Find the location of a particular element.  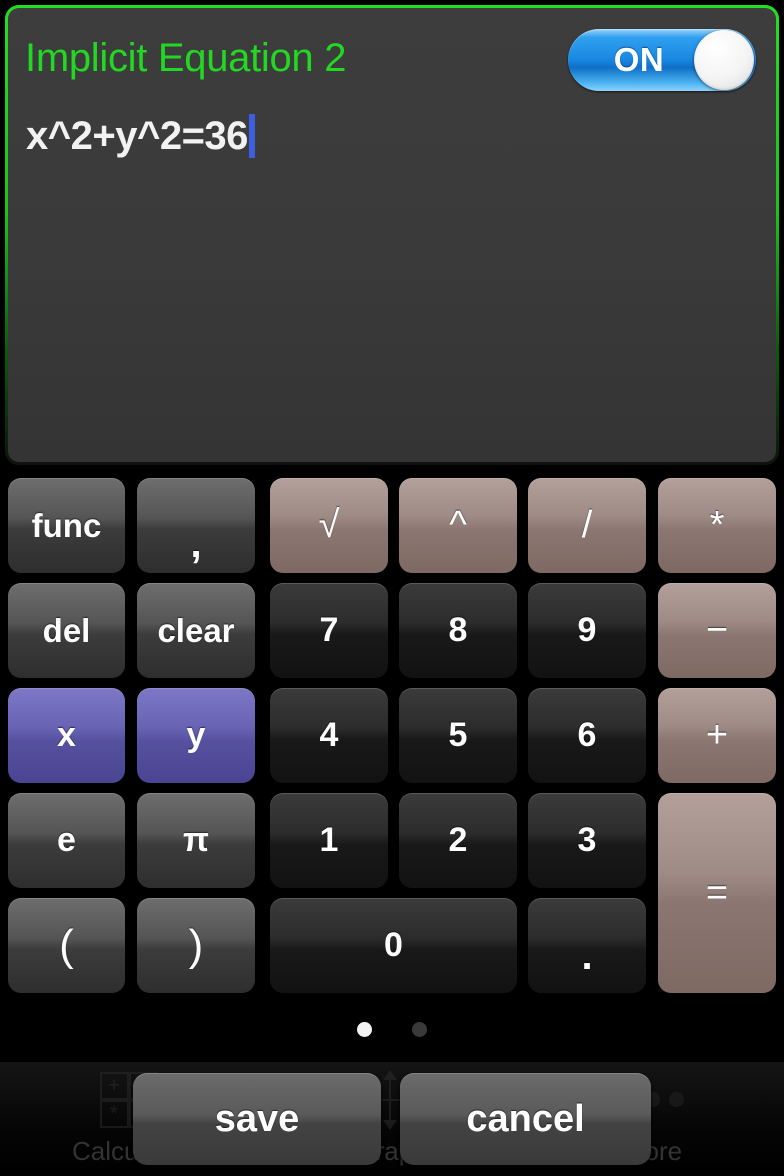

key-e: e is located at coordinates (66, 840).